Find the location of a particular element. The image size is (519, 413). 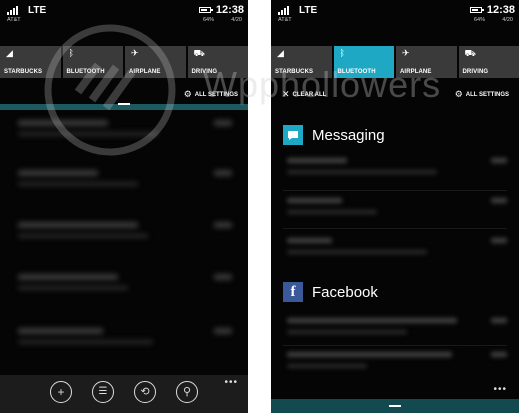

panel-divider is located at coordinates (124, 106).